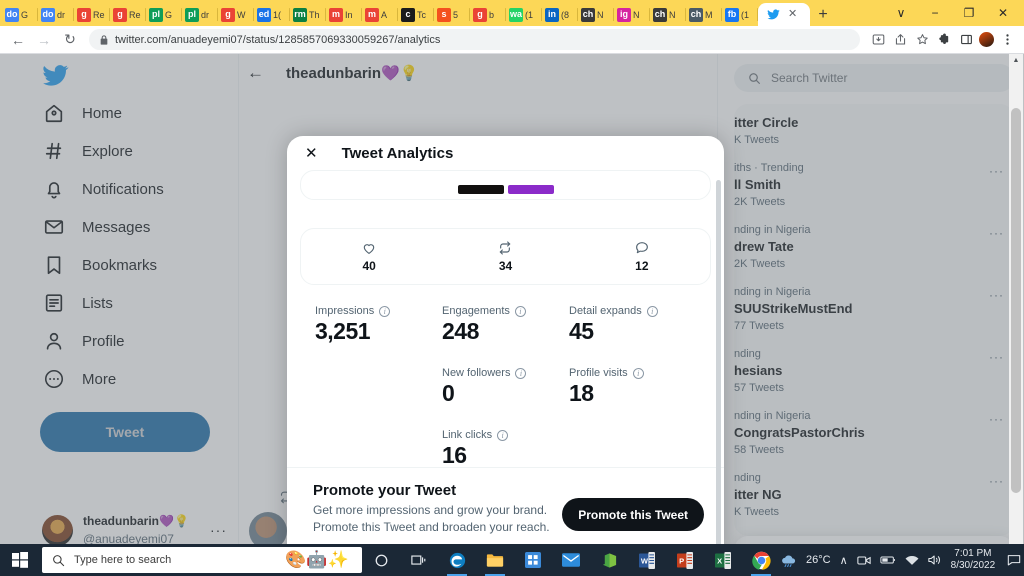 This screenshot has height=576, width=1024. What do you see at coordinates (633, 514) in the screenshot?
I see `promote-this-tweet-button: Promote this Tweet` at bounding box center [633, 514].